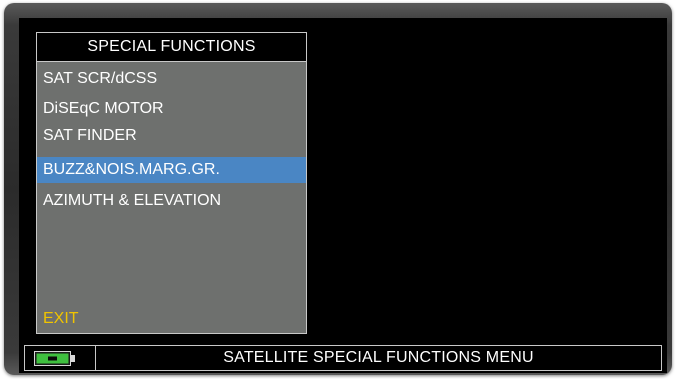 The width and height of the screenshot is (676, 379). Describe the element at coordinates (378, 357) in the screenshot. I see `status-text: SATELLITE SPECIAL FUNCTIONS MENU` at that location.